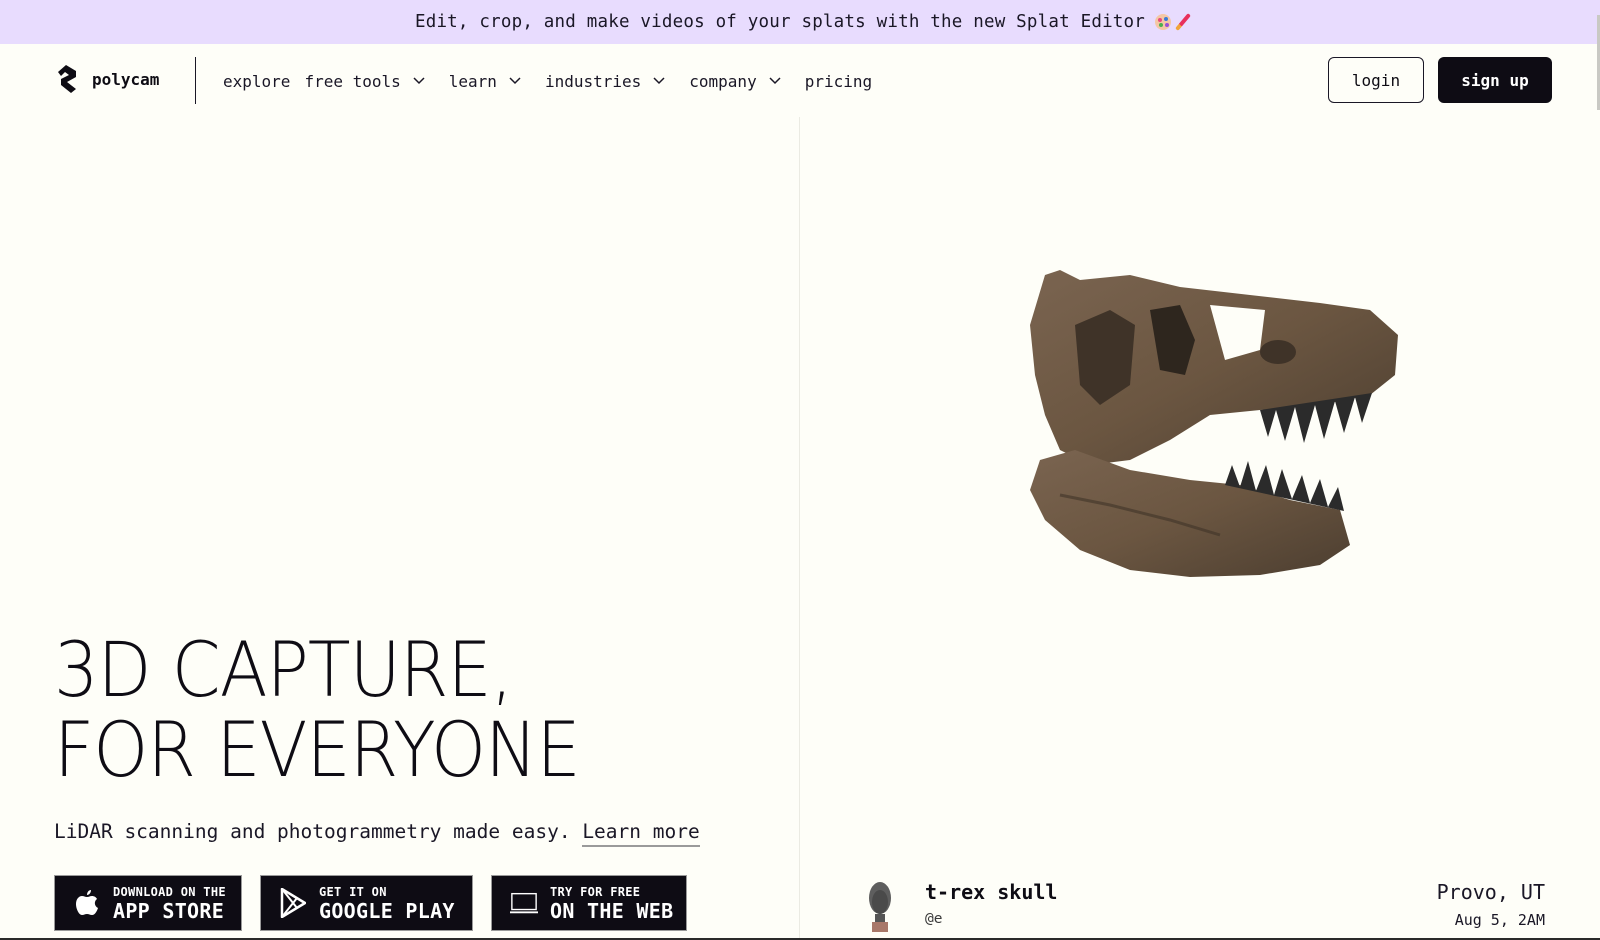  What do you see at coordinates (1214, 423) in the screenshot?
I see `t-rex-skull-model` at bounding box center [1214, 423].